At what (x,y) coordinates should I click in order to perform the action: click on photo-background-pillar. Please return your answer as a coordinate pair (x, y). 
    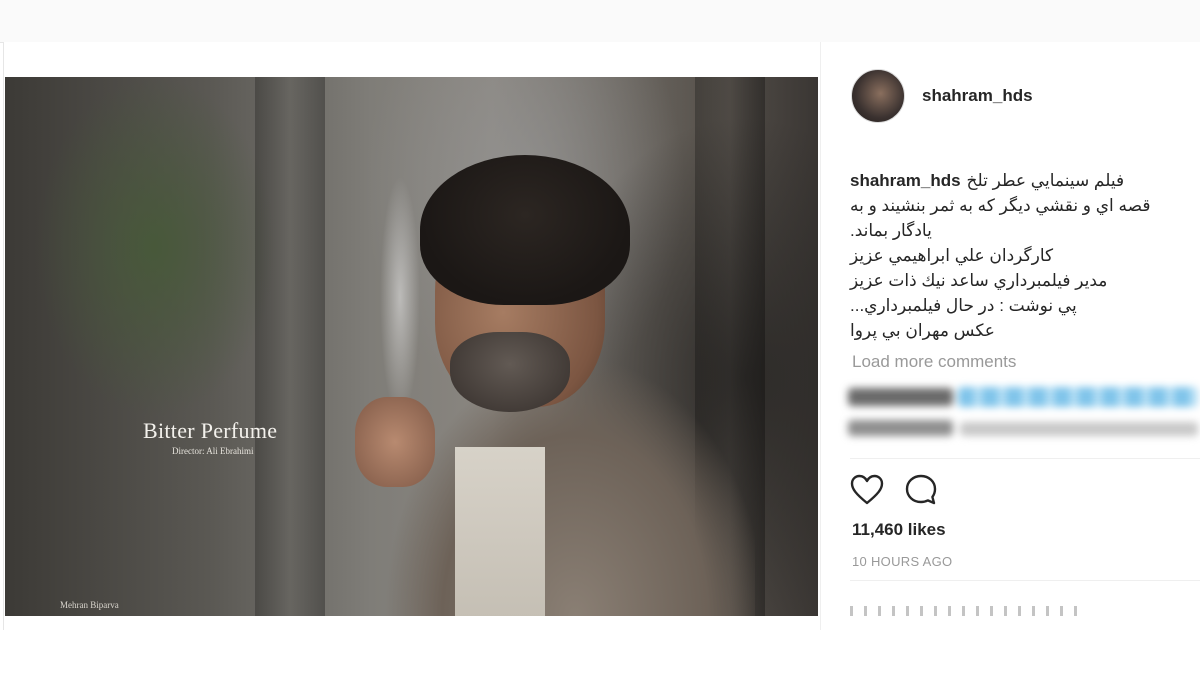
    Looking at the image, I should click on (290, 346).